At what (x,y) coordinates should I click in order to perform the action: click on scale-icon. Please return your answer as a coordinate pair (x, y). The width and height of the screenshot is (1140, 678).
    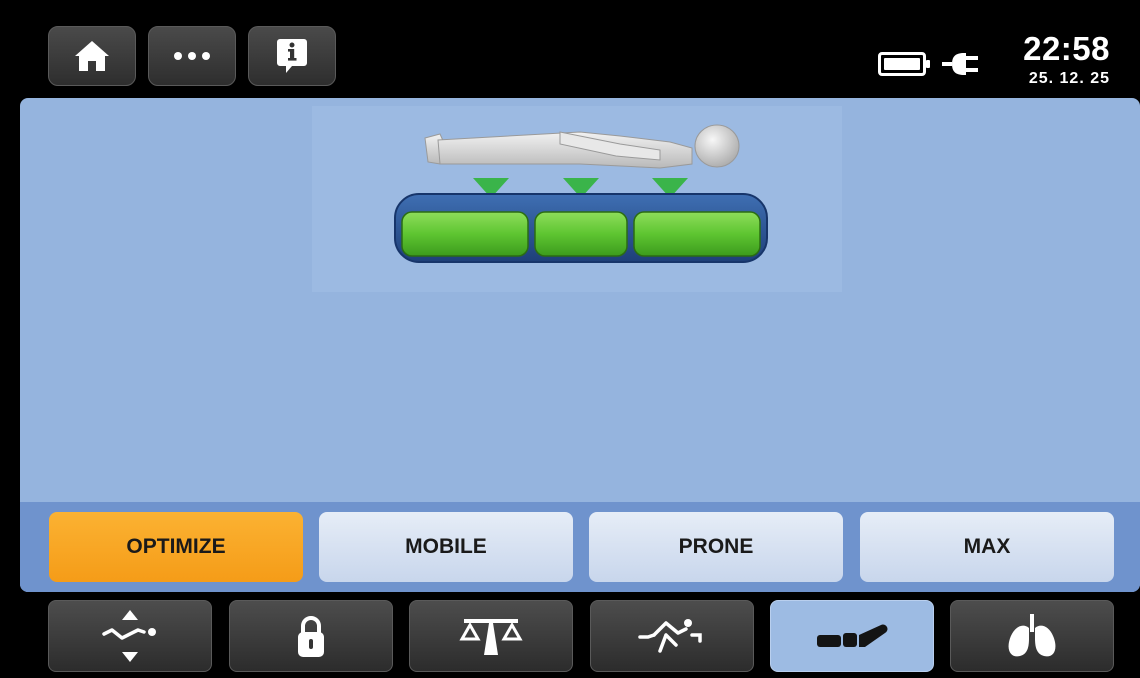
    Looking at the image, I should click on (491, 637).